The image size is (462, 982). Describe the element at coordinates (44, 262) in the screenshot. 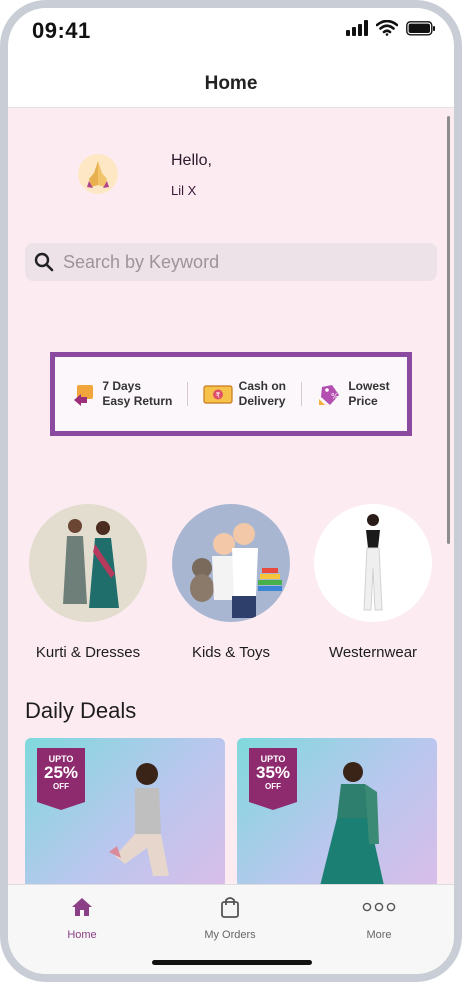

I see `search-icon` at that location.